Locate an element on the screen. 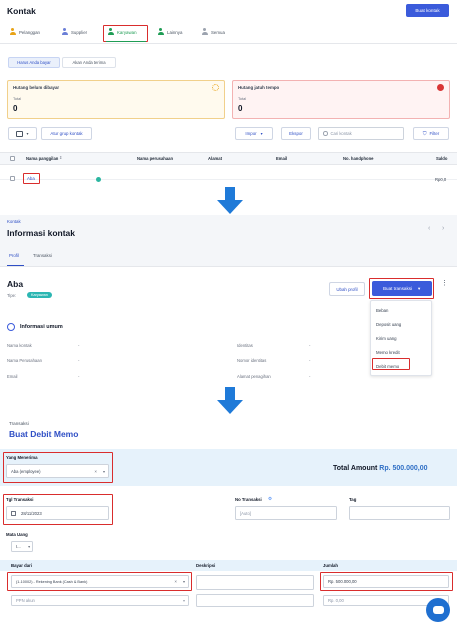 The height and width of the screenshot is (628, 457). import-button: Impor ▾ is located at coordinates (254, 133).